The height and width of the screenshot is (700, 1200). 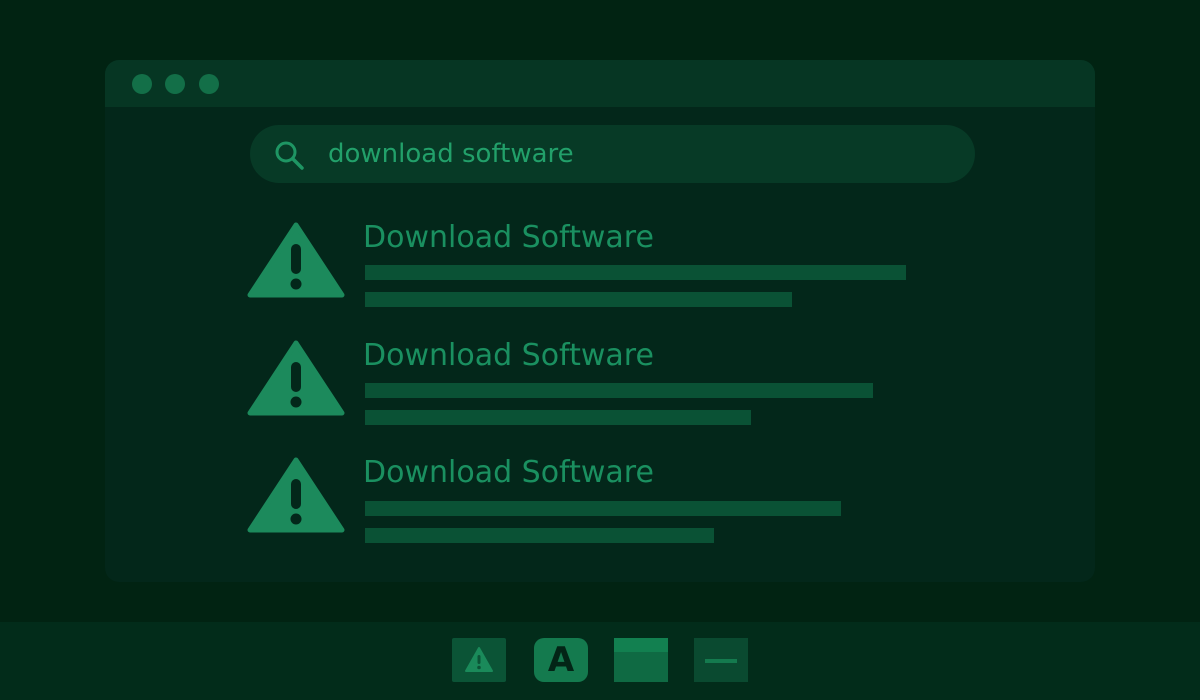 I want to click on taskbar-window-button, so click(x=641, y=660).